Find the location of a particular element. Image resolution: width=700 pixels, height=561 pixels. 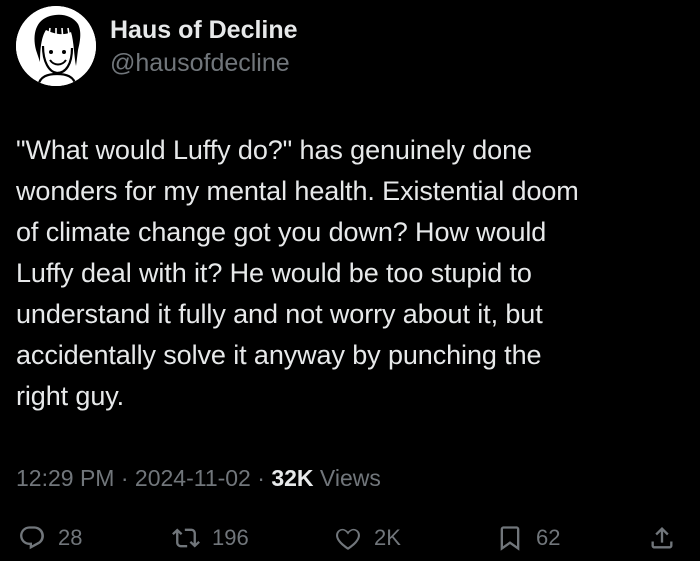

share-button is located at coordinates (662, 538).